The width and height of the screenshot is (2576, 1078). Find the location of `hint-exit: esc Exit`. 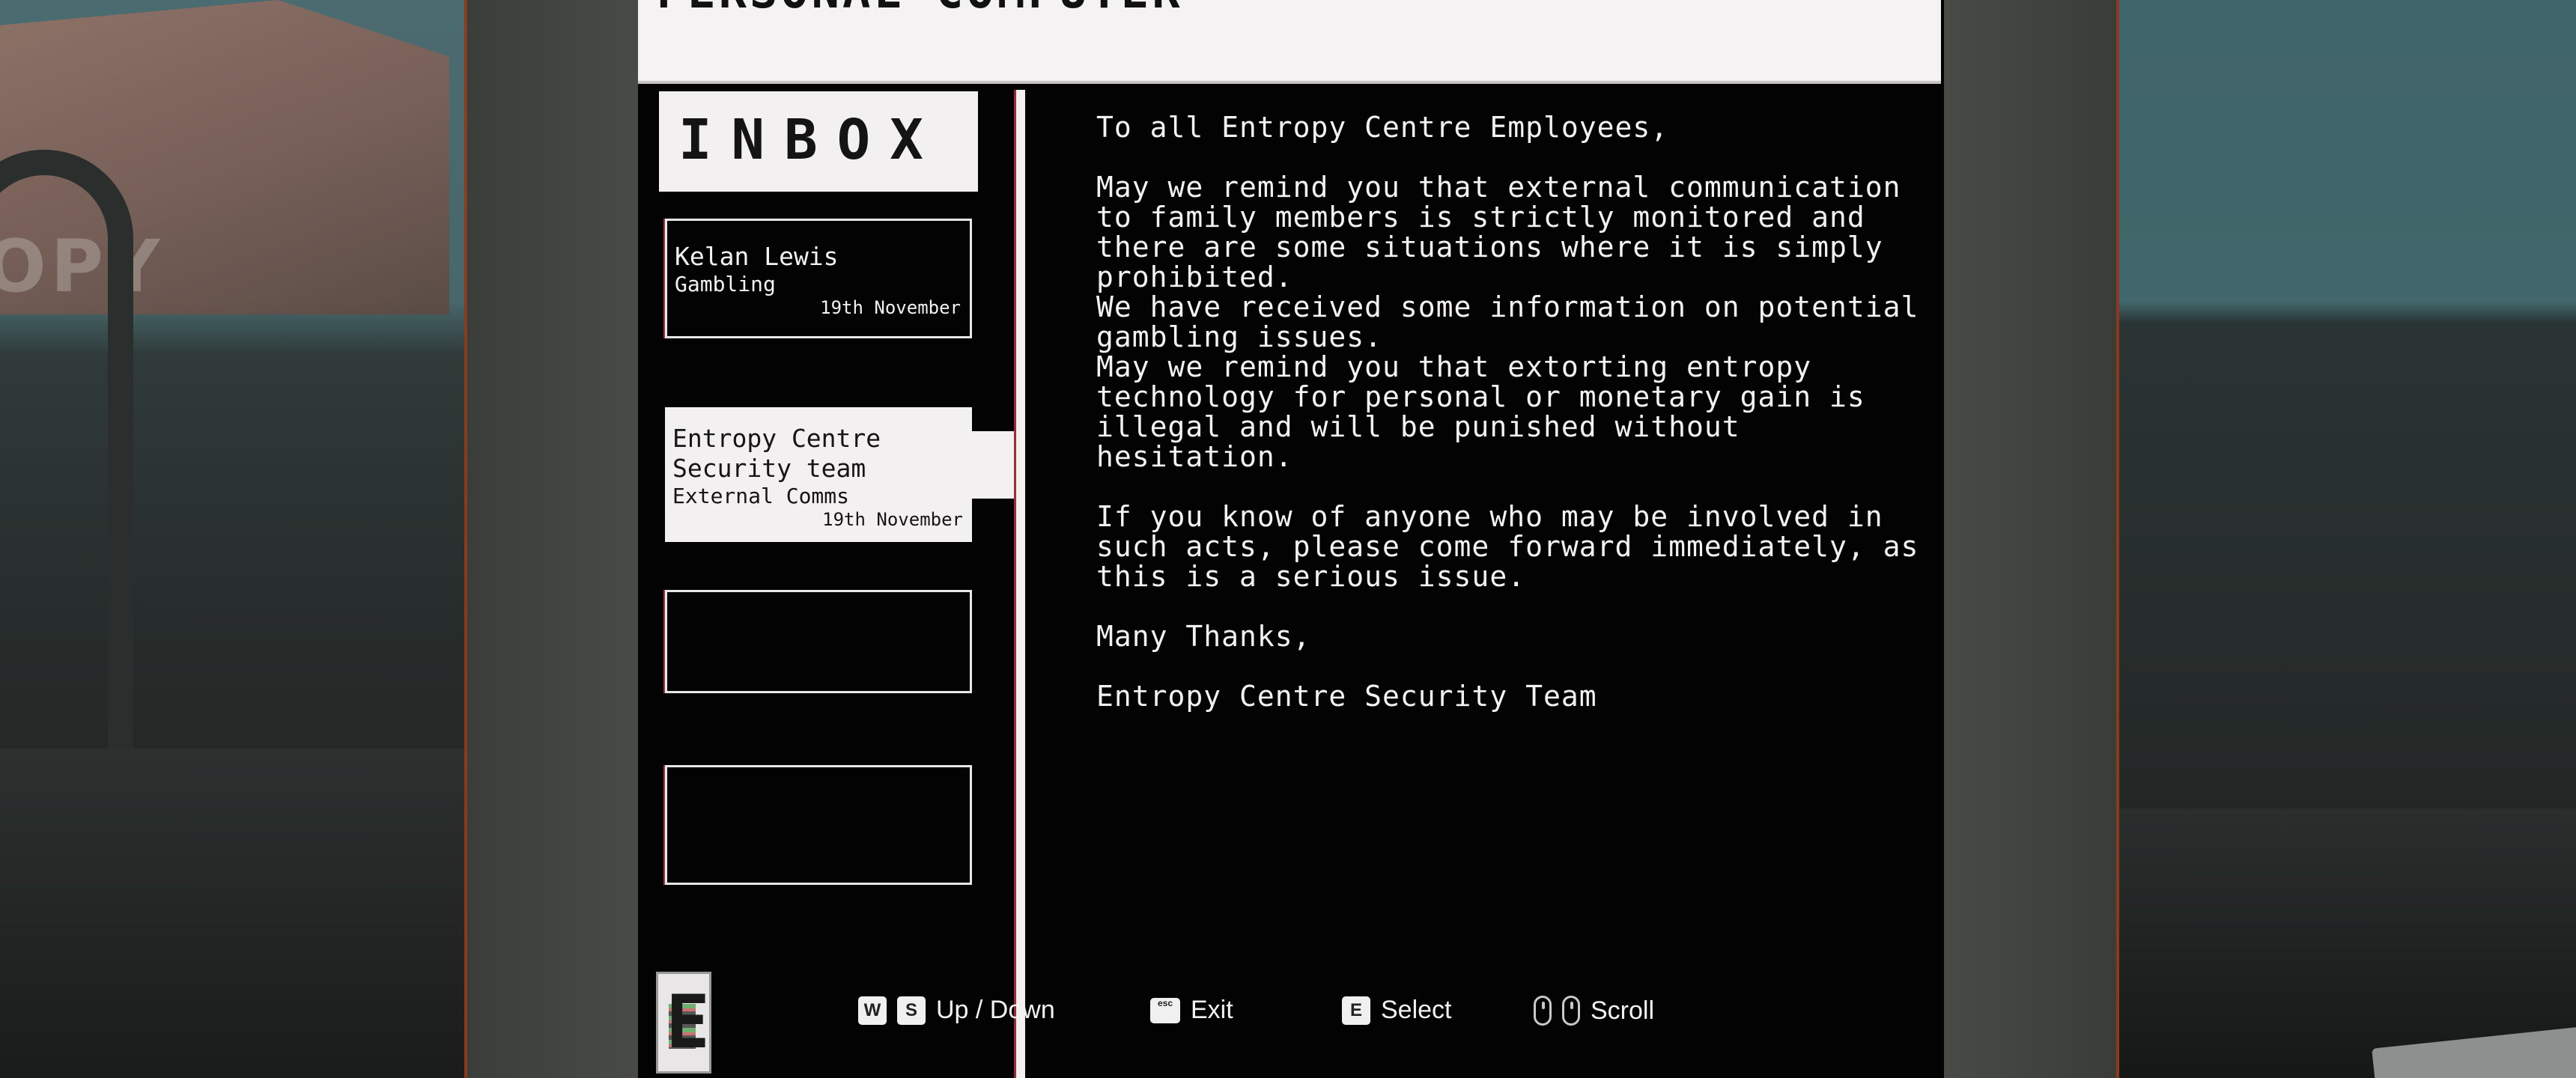

hint-exit: esc Exit is located at coordinates (1191, 1010).